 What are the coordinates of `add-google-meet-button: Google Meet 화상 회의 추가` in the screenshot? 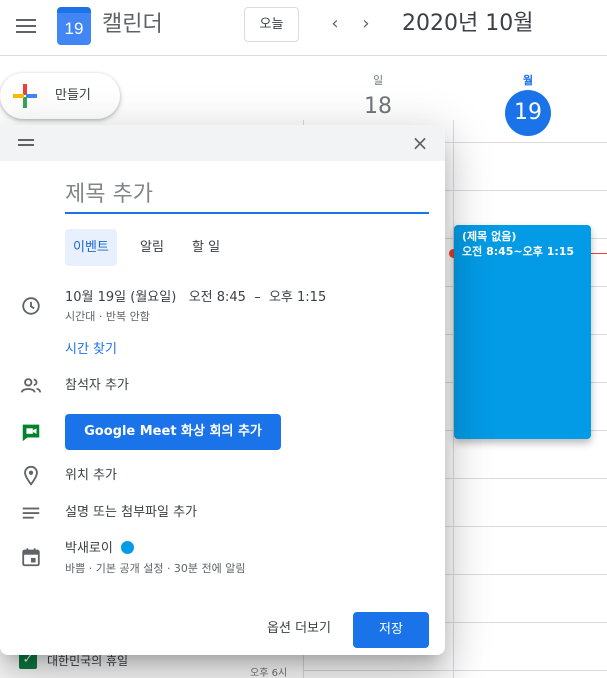 It's located at (173, 432).